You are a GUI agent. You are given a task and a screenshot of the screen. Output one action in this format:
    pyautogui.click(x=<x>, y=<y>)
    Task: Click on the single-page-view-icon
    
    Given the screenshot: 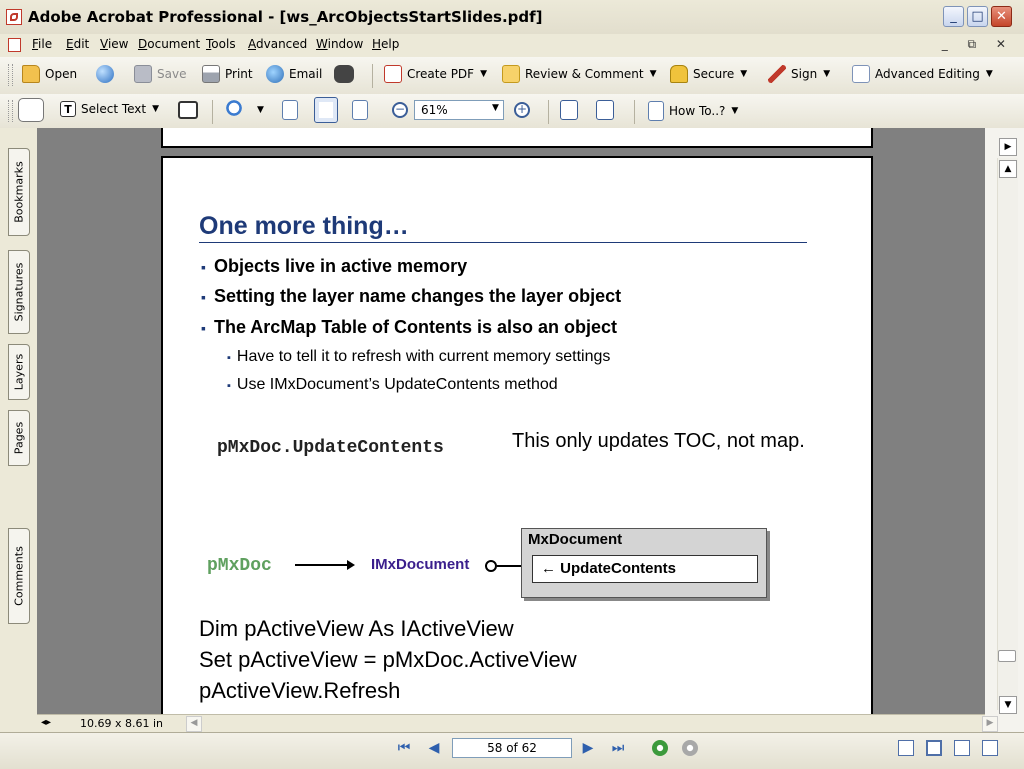 What is the action you would take?
    pyautogui.click(x=906, y=748)
    